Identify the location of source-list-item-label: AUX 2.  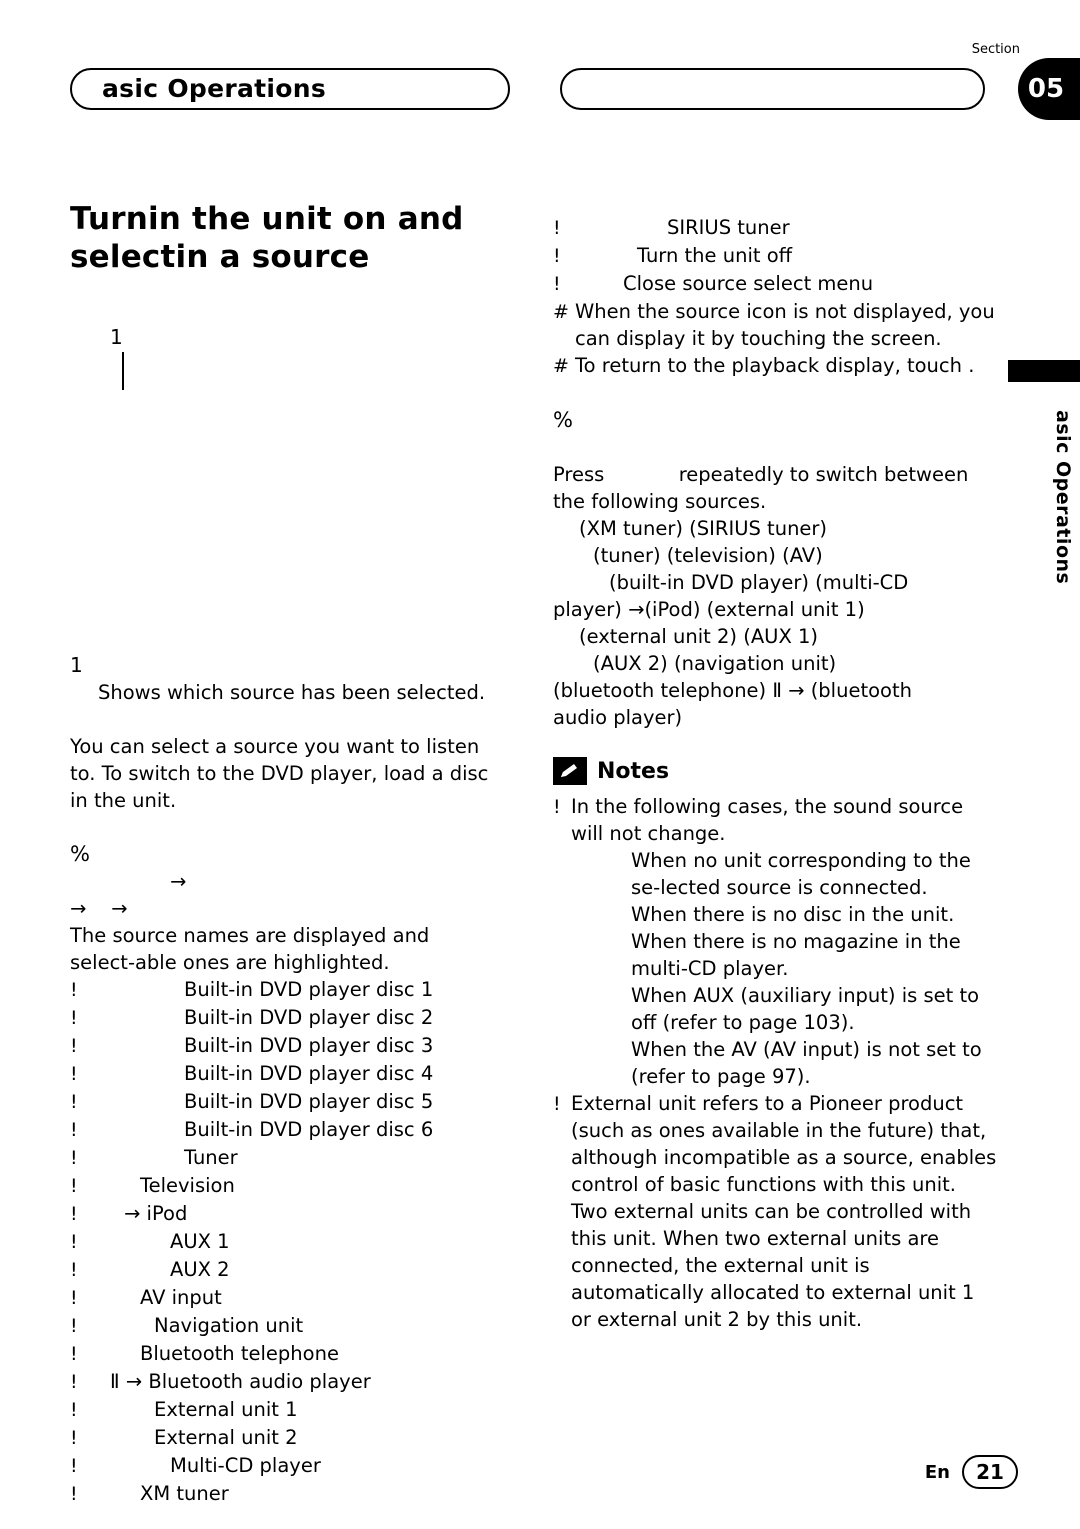
(200, 1269).